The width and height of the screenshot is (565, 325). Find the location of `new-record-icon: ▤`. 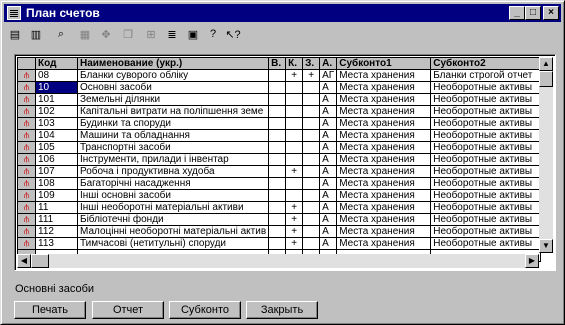

new-record-icon: ▤ is located at coordinates (15, 34).